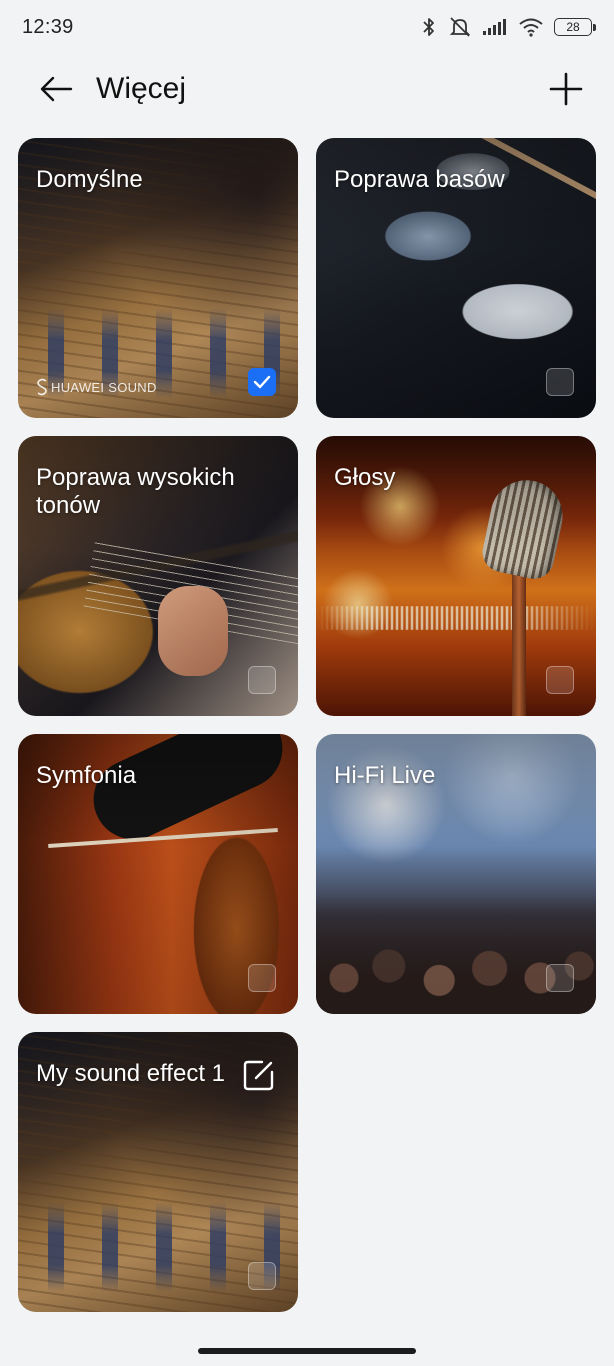 This screenshot has height=1366, width=614. What do you see at coordinates (419, 179) in the screenshot?
I see `effect-title: Poprawa basów` at bounding box center [419, 179].